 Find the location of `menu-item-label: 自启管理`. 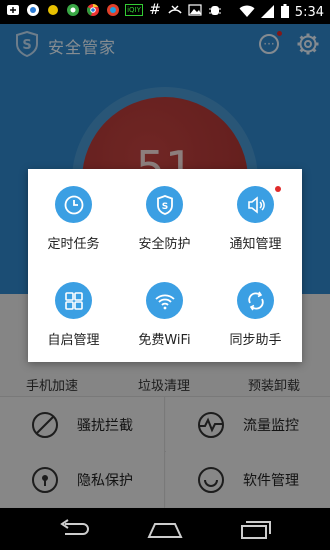

menu-item-label: 自启管理 is located at coordinates (73, 340).